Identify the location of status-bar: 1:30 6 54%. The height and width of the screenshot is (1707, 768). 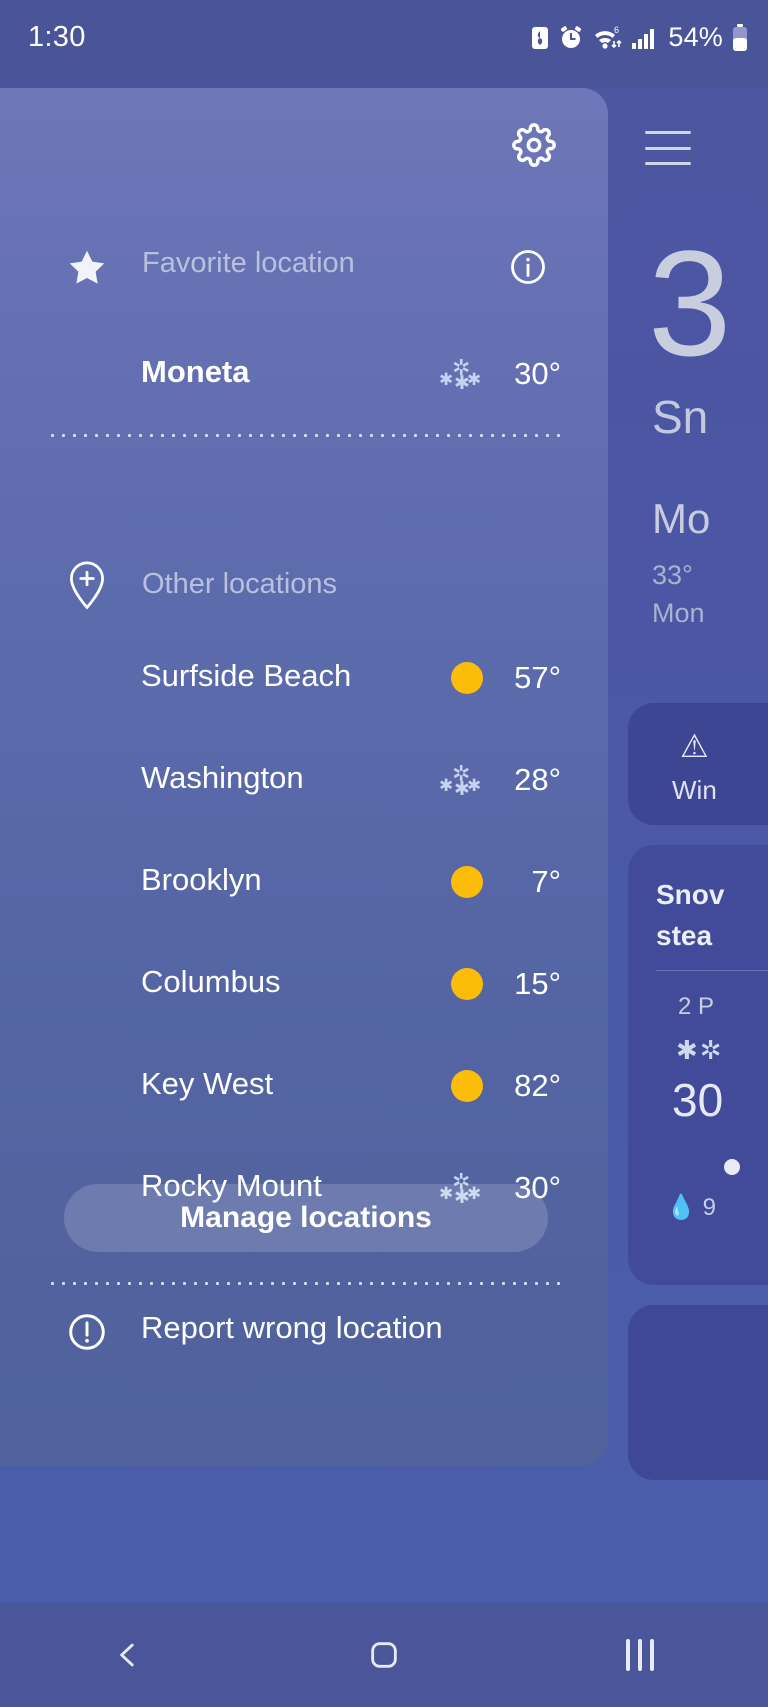
(384, 44).